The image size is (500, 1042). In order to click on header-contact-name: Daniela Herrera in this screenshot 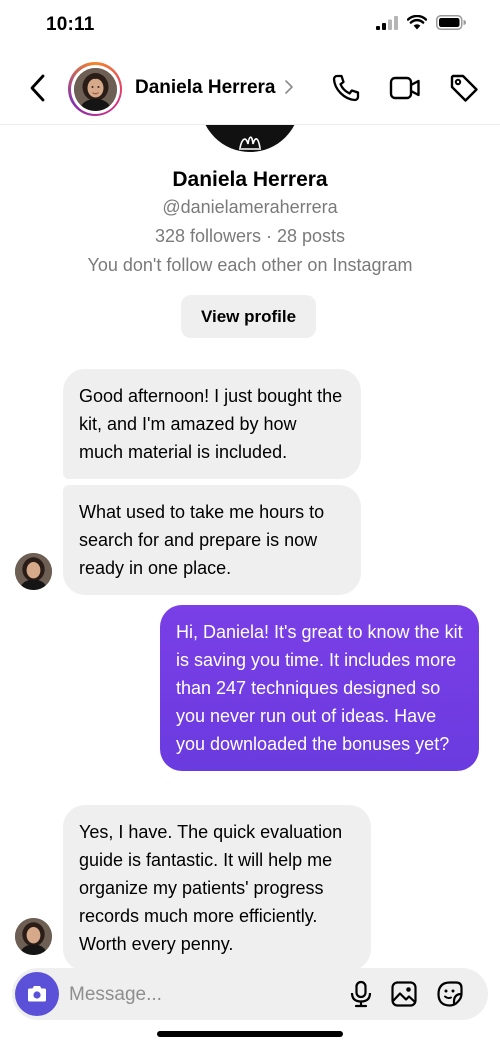, I will do `click(205, 88)`.